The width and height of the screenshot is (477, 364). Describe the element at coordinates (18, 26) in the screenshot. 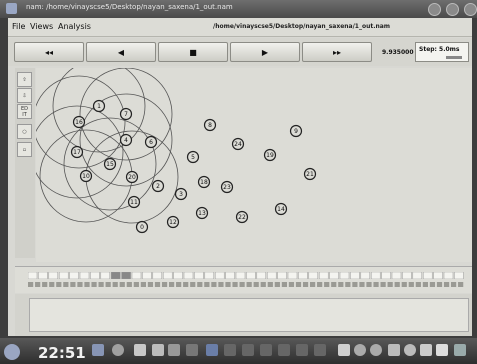

I see `menu-file: File` at that location.